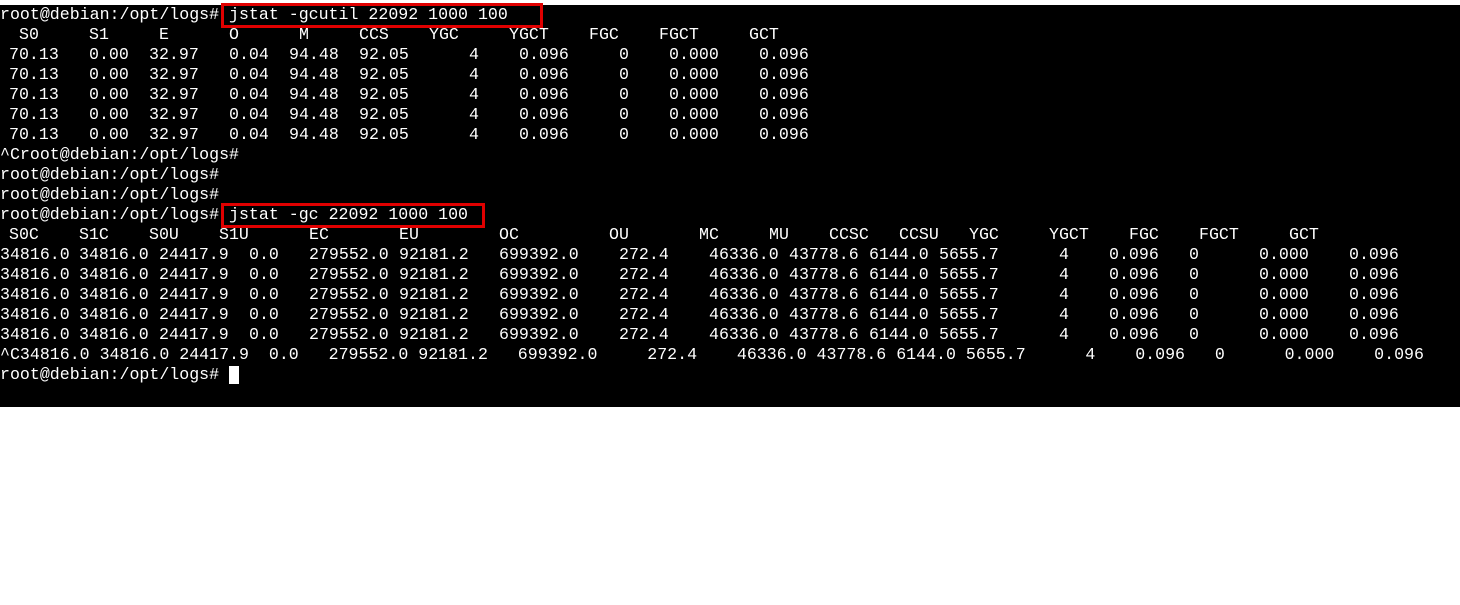 The image size is (1460, 605). I want to click on command-text: jstat -gcutil 22092 1000 100, so click(368, 14).